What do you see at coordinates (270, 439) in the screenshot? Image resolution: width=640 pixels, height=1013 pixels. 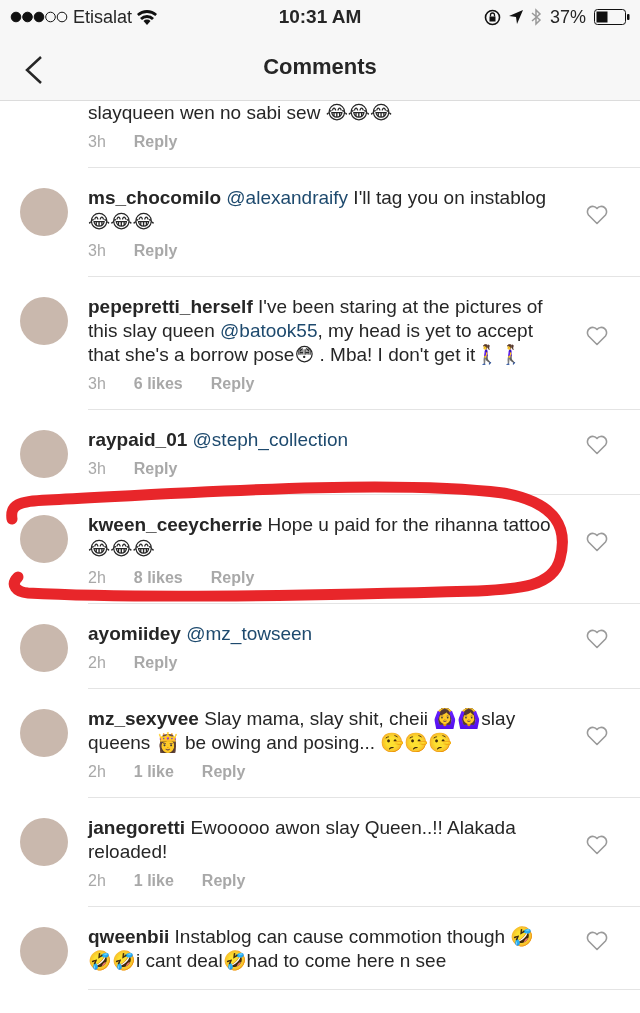 I see `mention-link: @steph_collection` at bounding box center [270, 439].